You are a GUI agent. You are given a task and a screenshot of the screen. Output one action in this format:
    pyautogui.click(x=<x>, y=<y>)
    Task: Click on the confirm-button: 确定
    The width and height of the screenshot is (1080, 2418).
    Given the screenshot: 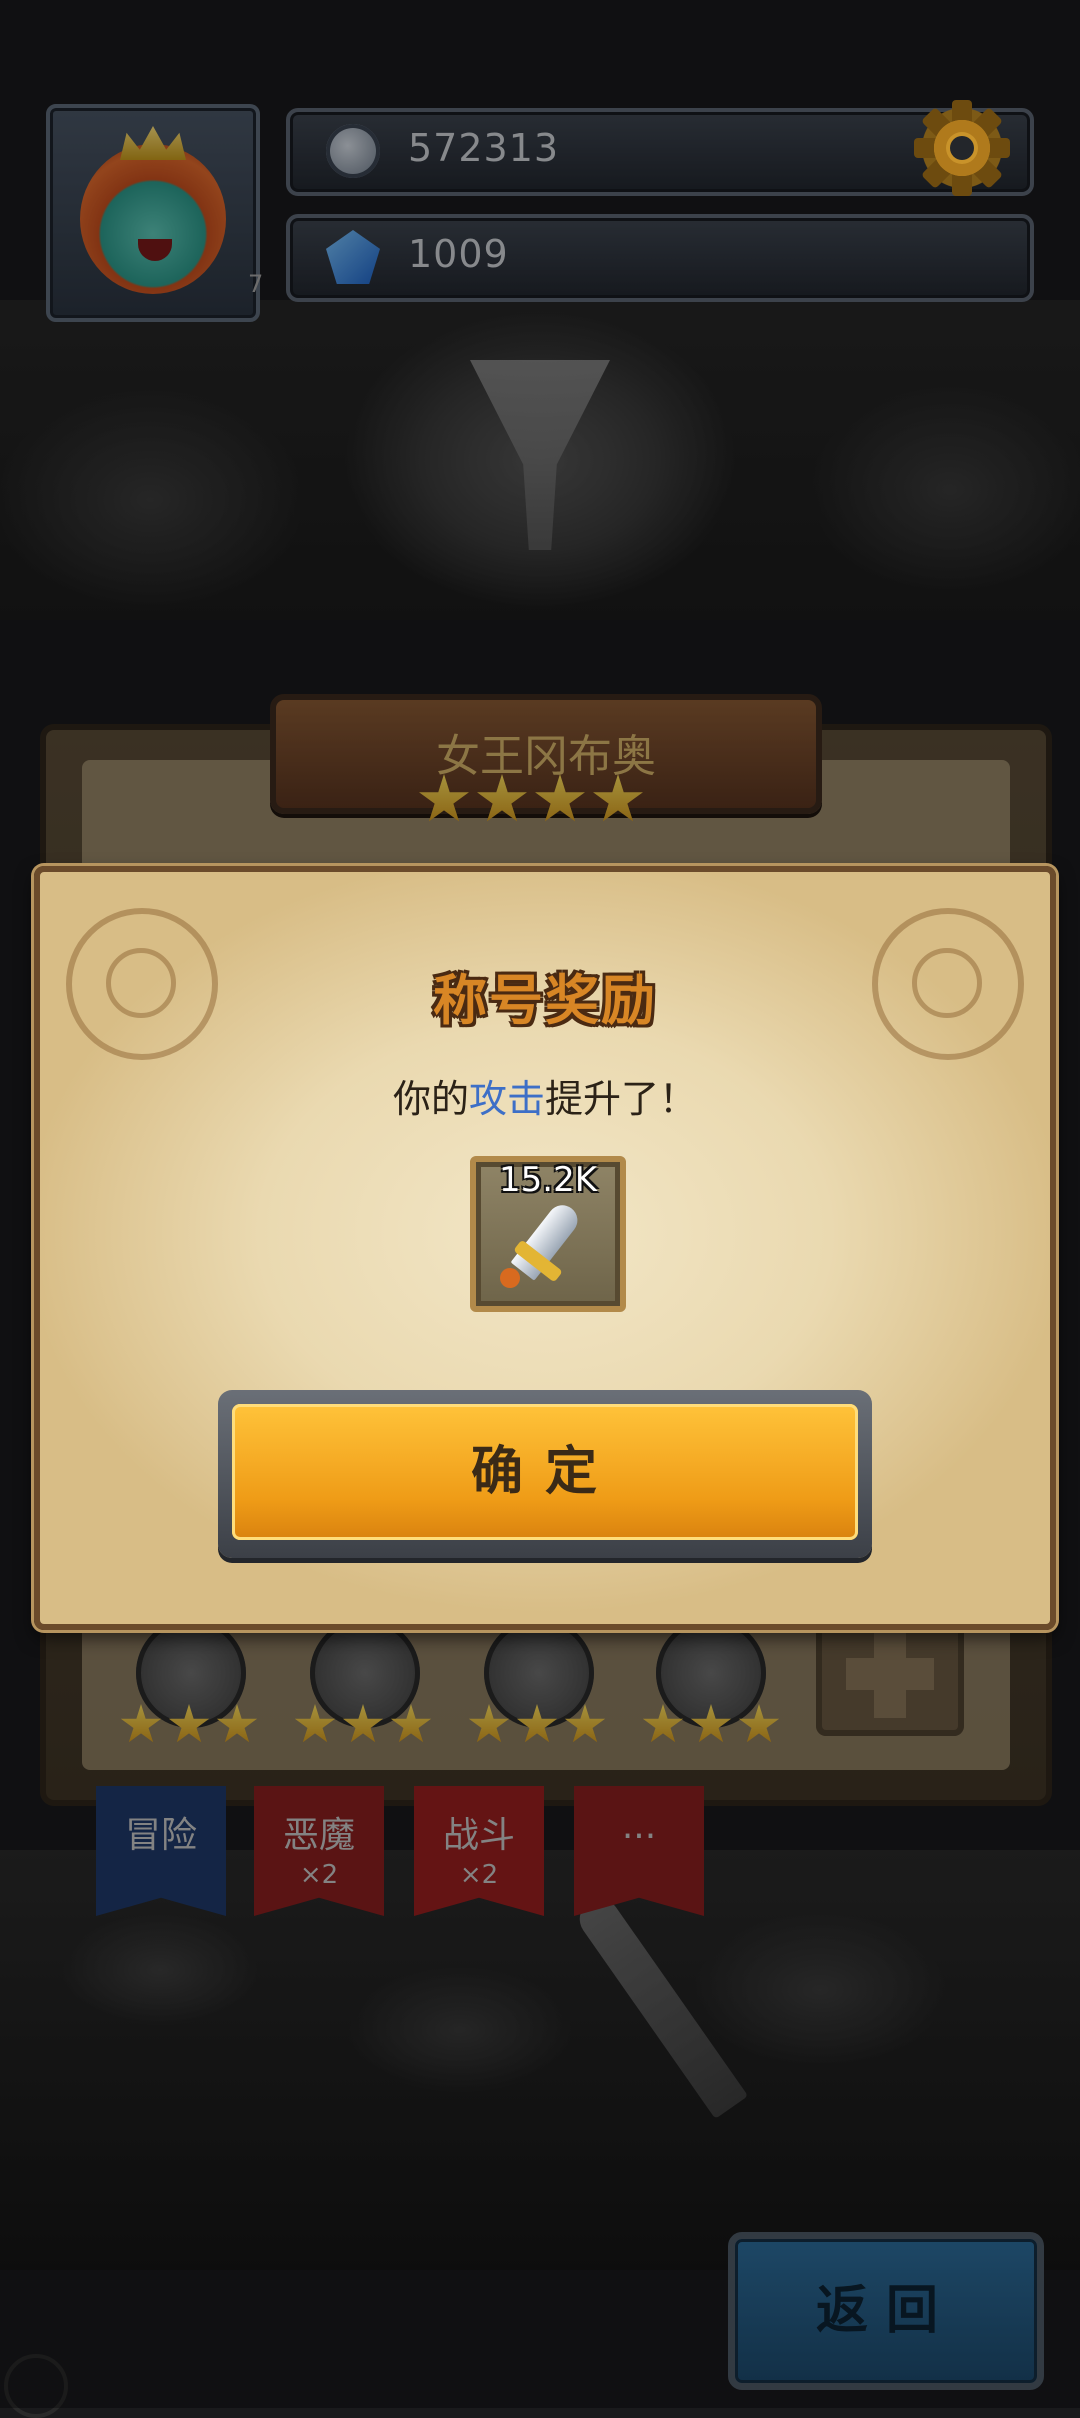 What is the action you would take?
    pyautogui.click(x=545, y=1474)
    